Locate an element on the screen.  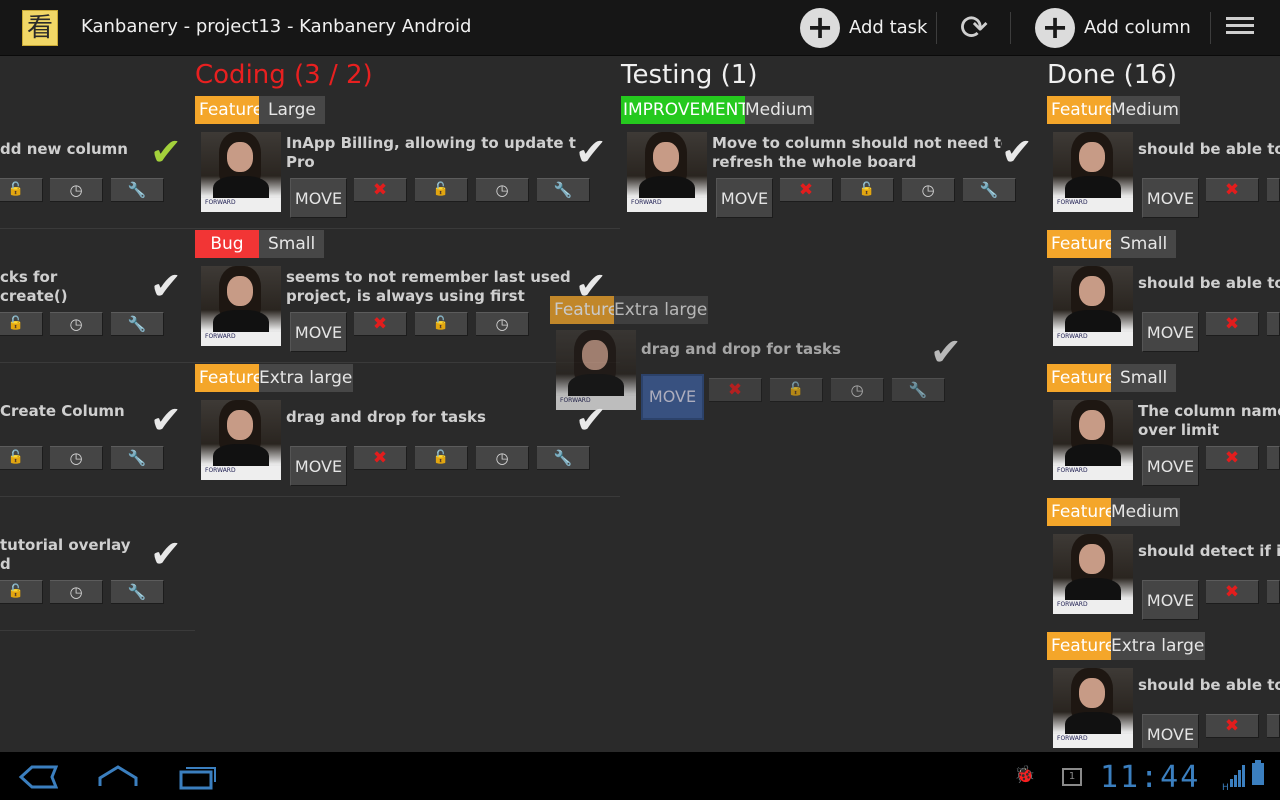
task-size-badge: Extra large is located at coordinates (1158, 646).